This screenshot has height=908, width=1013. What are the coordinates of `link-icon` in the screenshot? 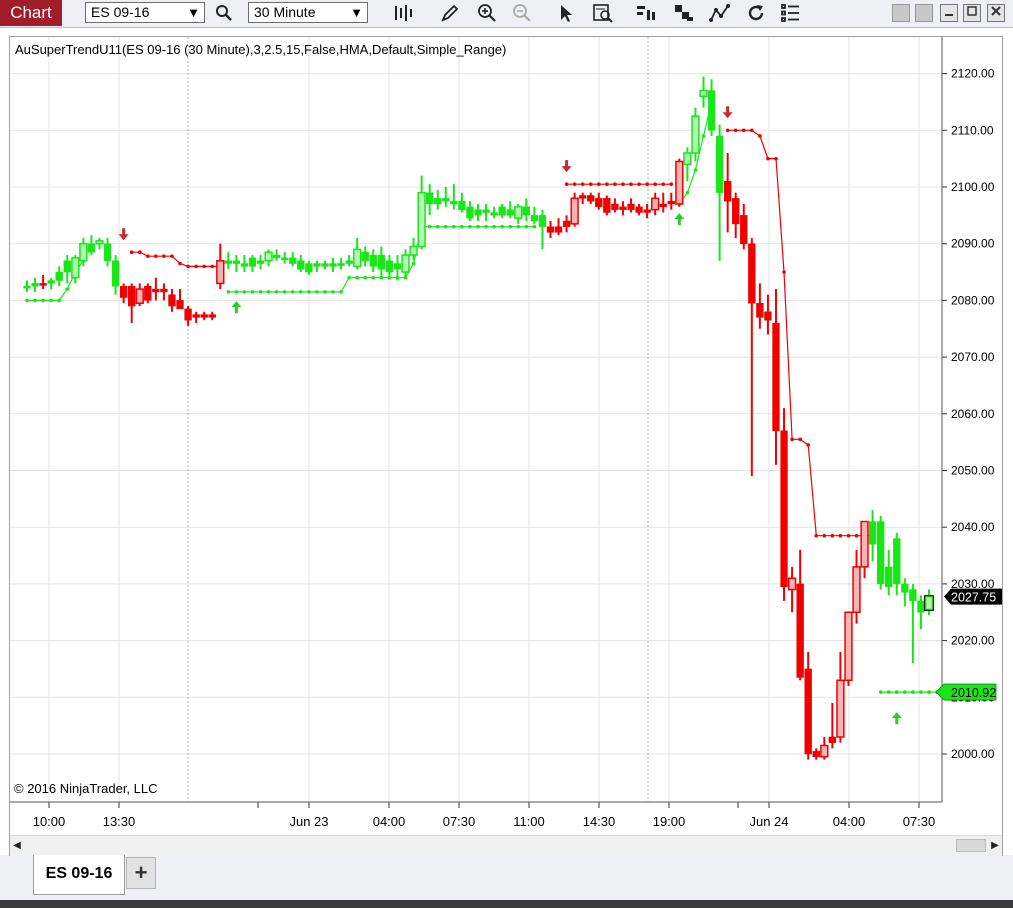 It's located at (924, 13).